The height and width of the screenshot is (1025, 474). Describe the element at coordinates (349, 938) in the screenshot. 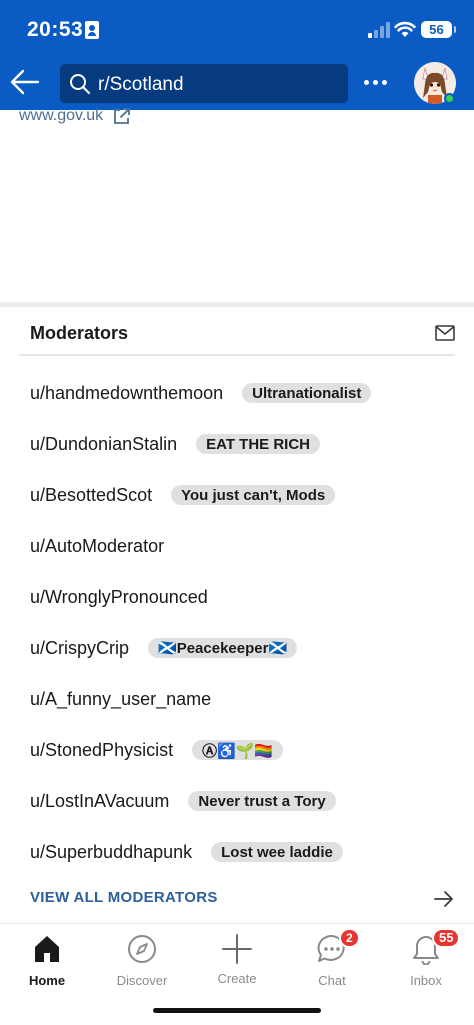

I see `chat-badge: 2` at that location.